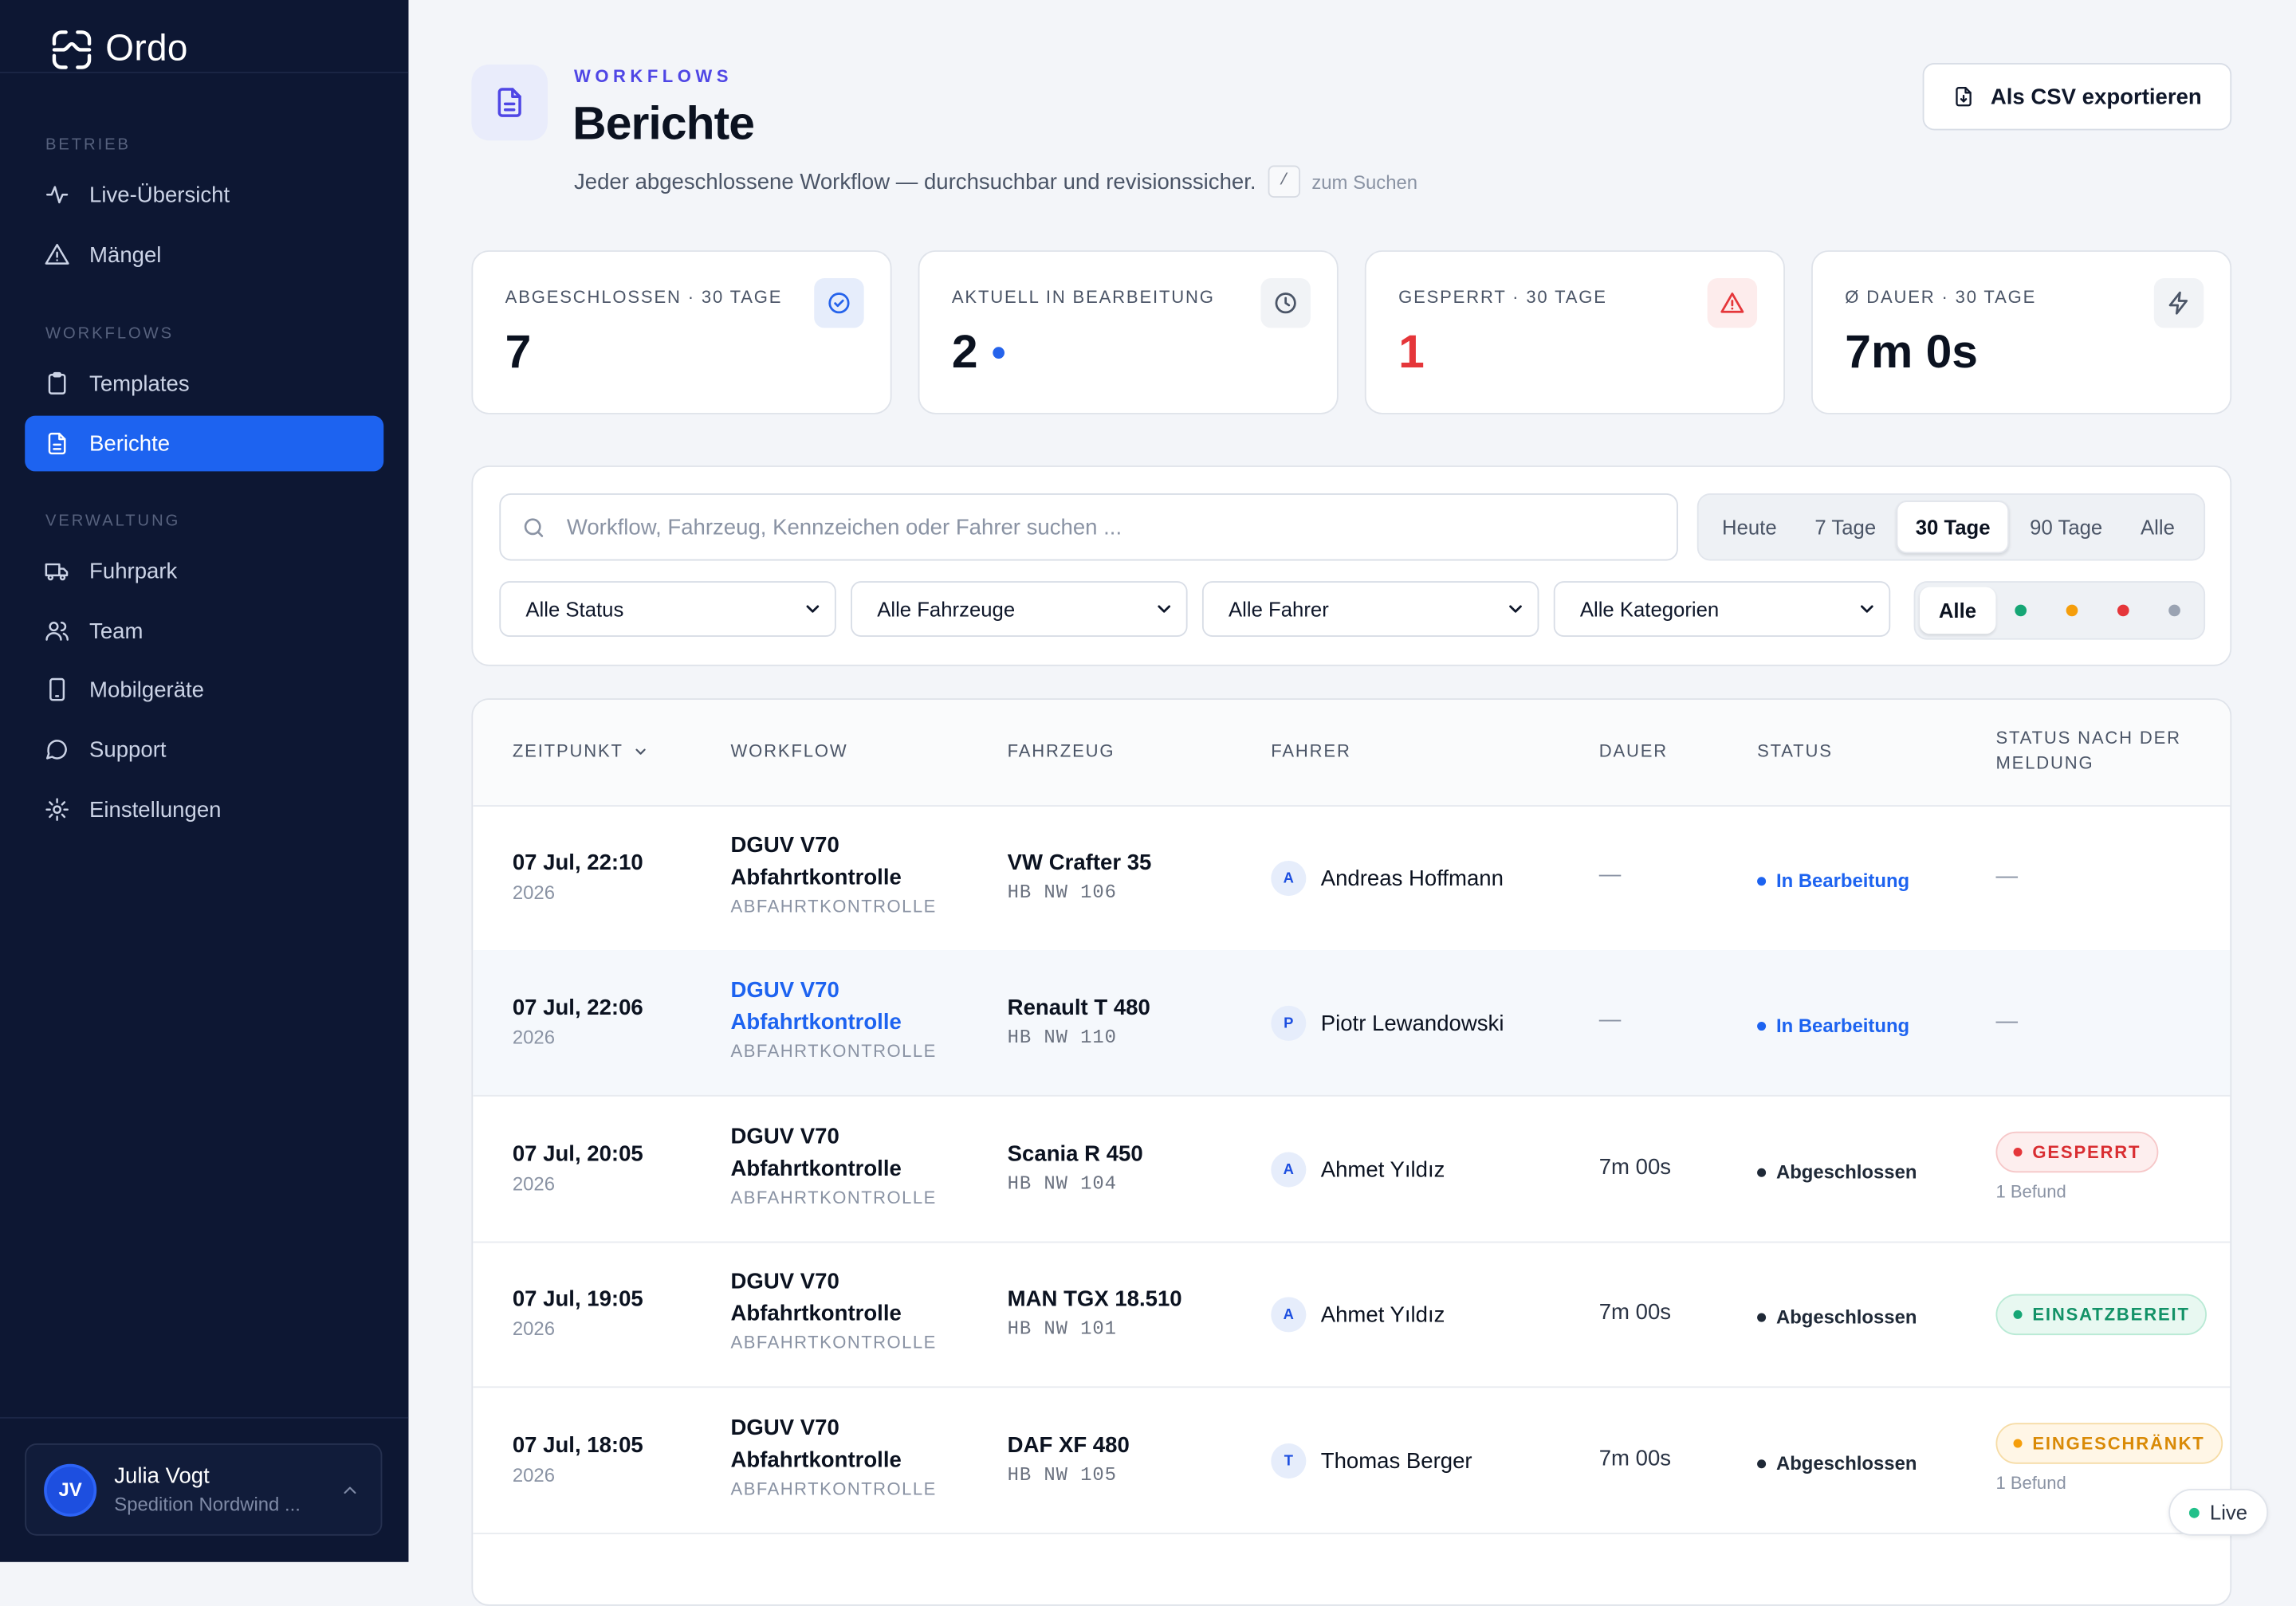 The height and width of the screenshot is (1606, 2296). What do you see at coordinates (663, 123) in the screenshot?
I see `page-title: Berichte` at bounding box center [663, 123].